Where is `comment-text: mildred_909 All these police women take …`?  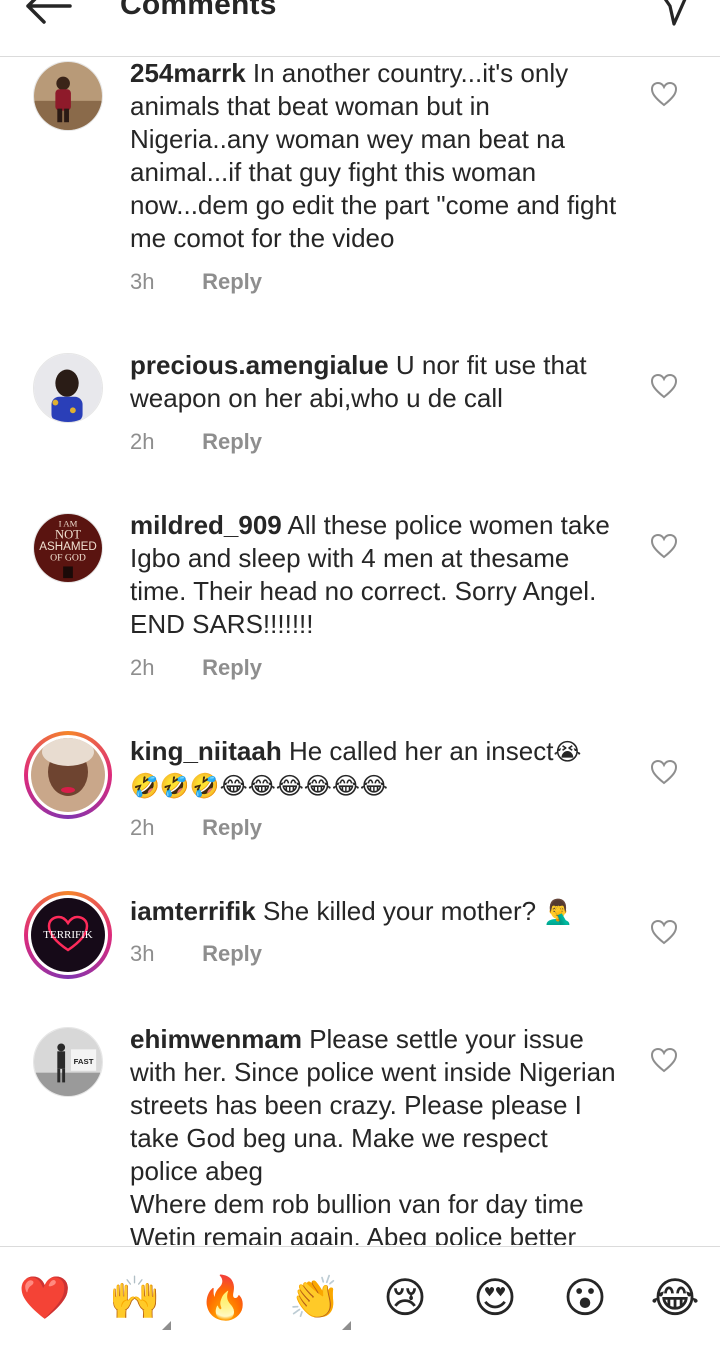
comment-text: mildred_909 All these police women take … is located at coordinates (375, 575).